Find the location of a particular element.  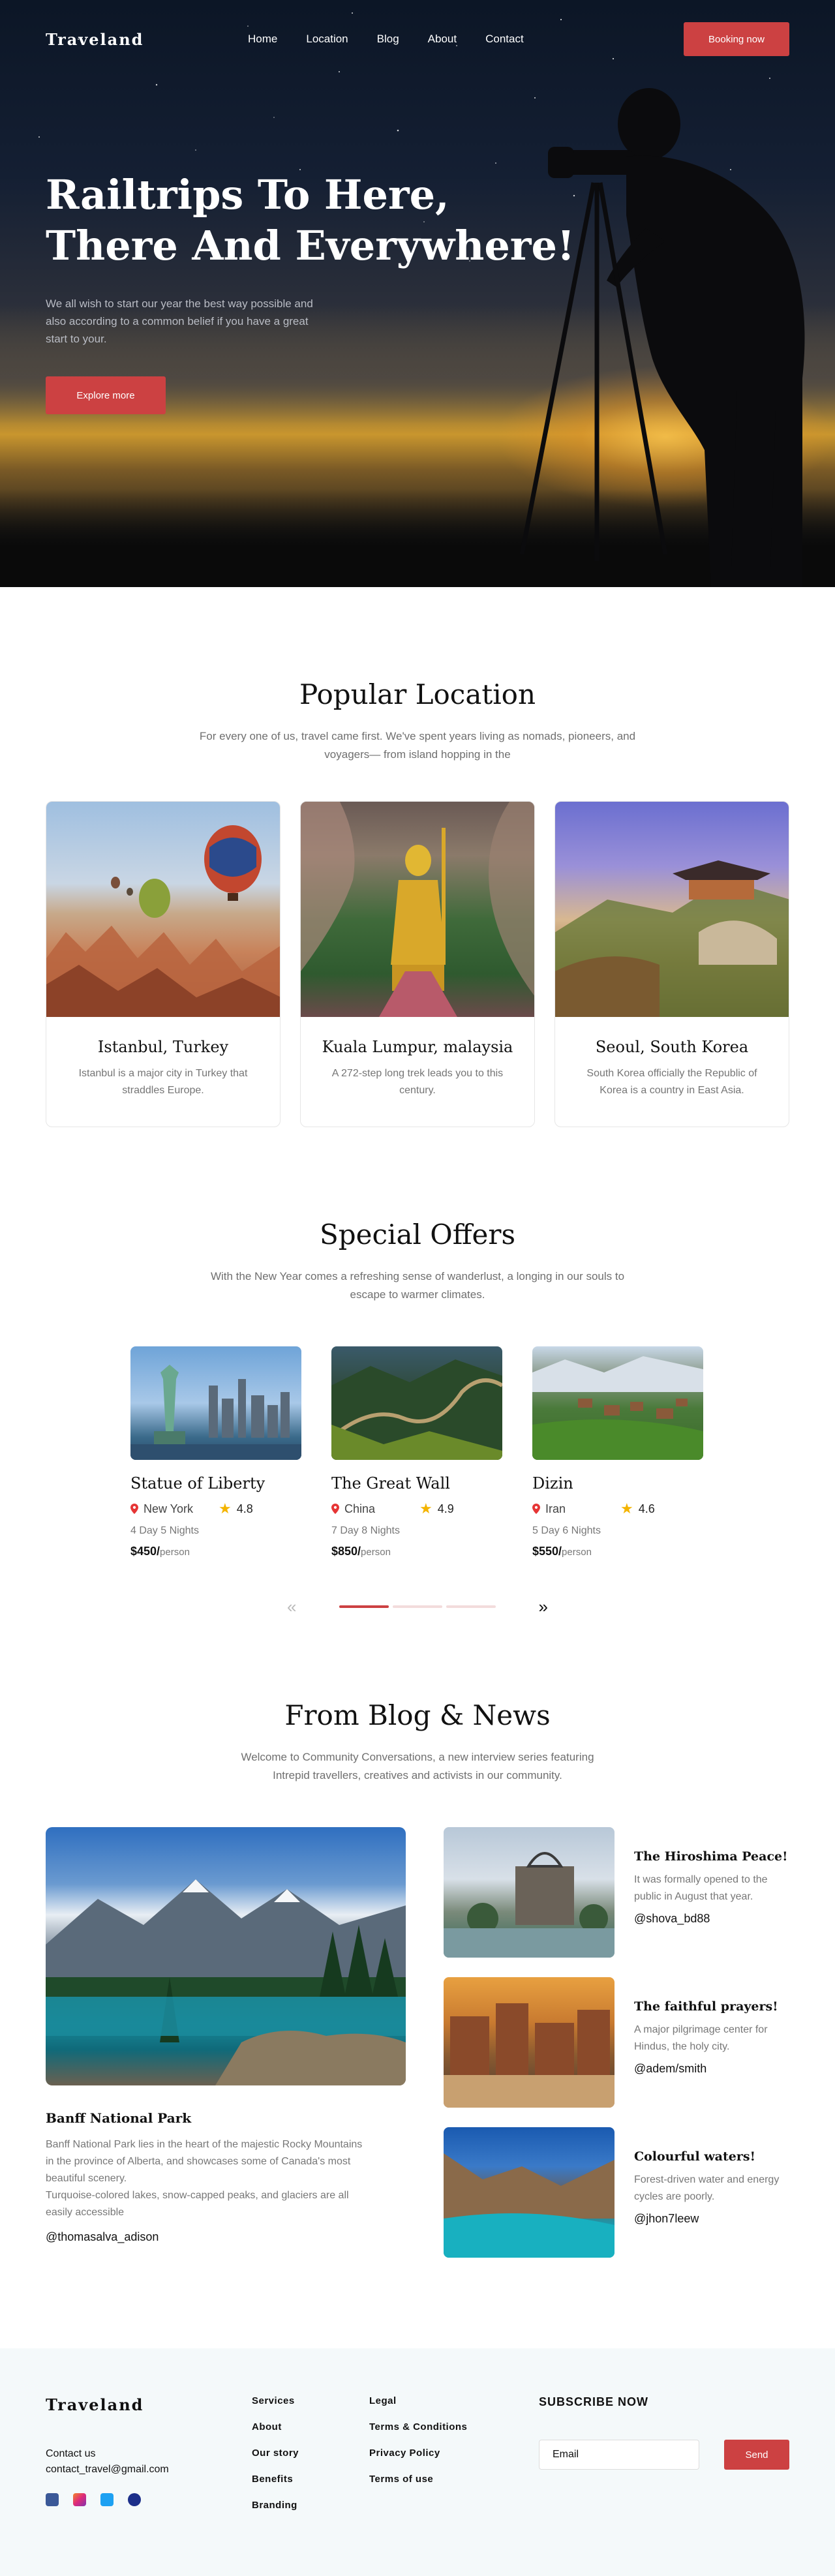

offer-meta: New York ★ 4.8 is located at coordinates (215, 1509).